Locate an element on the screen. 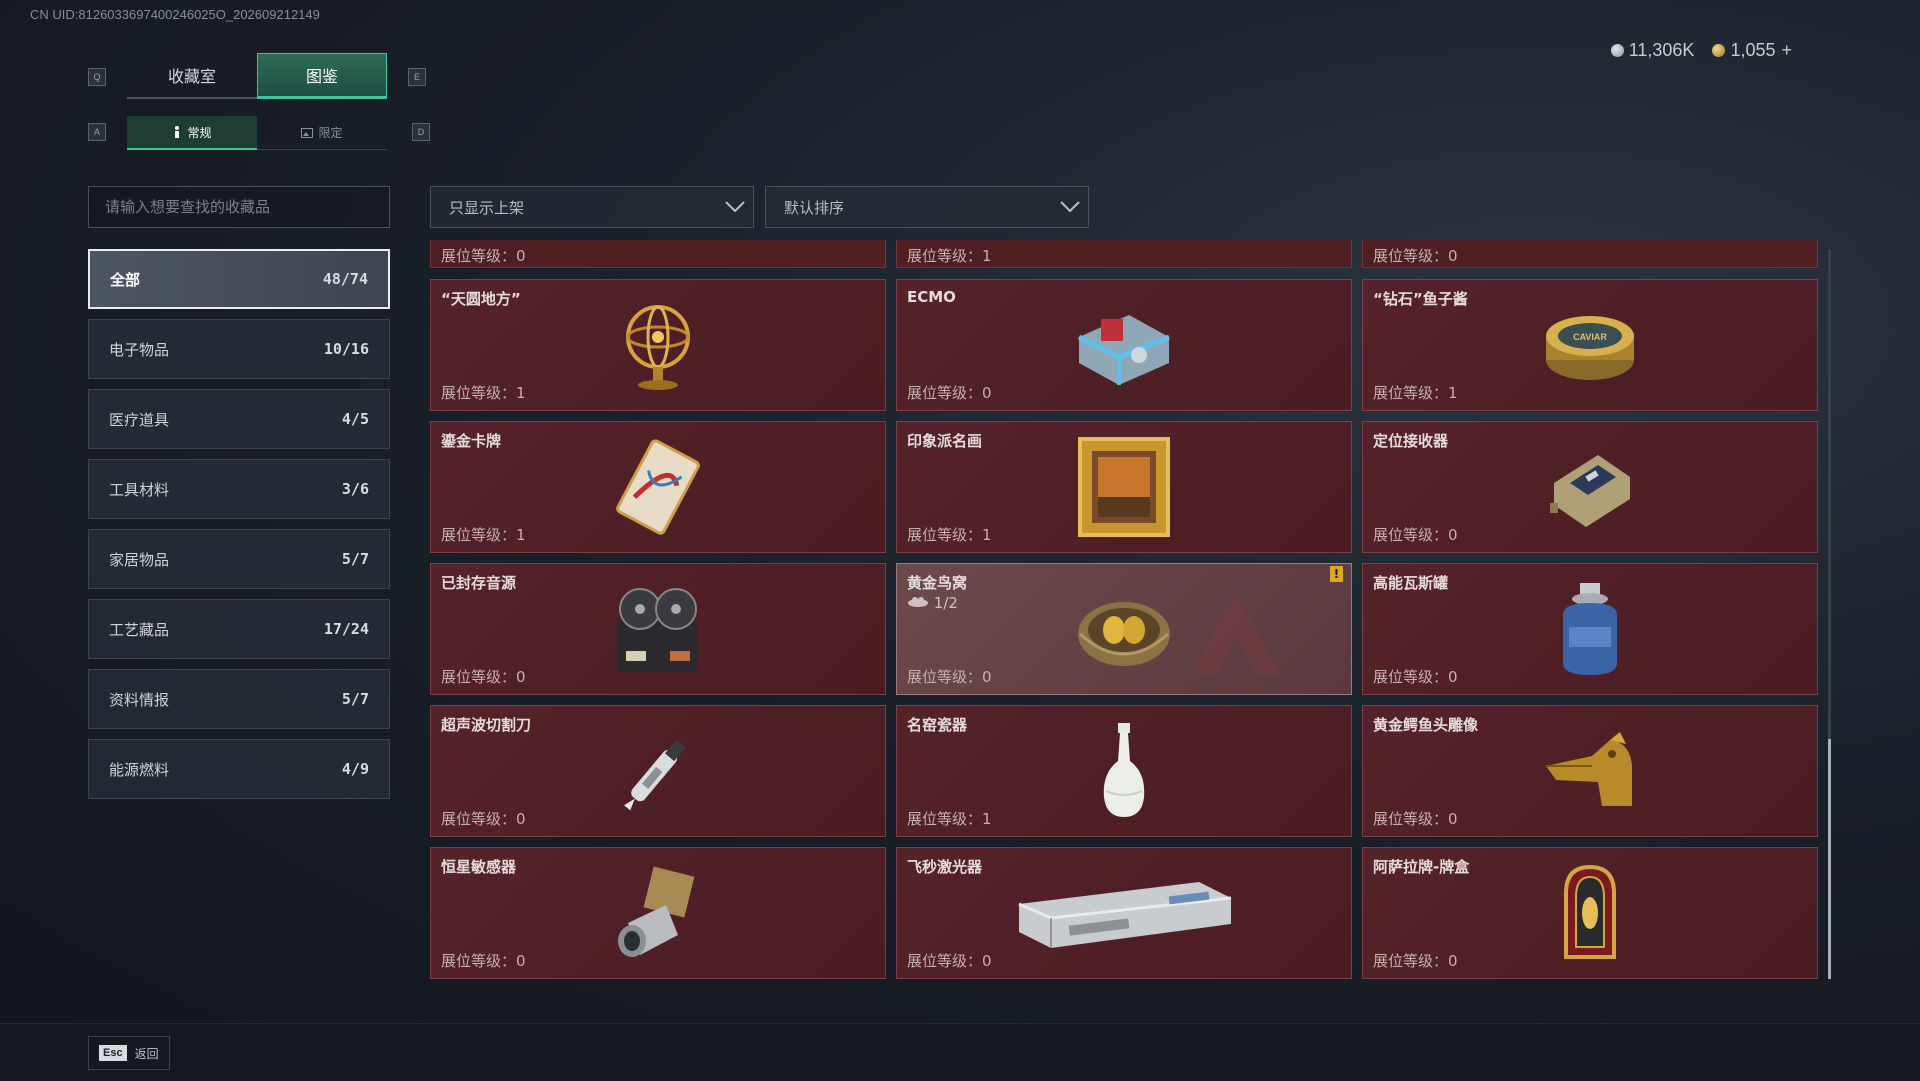 This screenshot has height=1081, width=1920. item-card-ecmo: ECMO 展位等级：0 is located at coordinates (1124, 345).